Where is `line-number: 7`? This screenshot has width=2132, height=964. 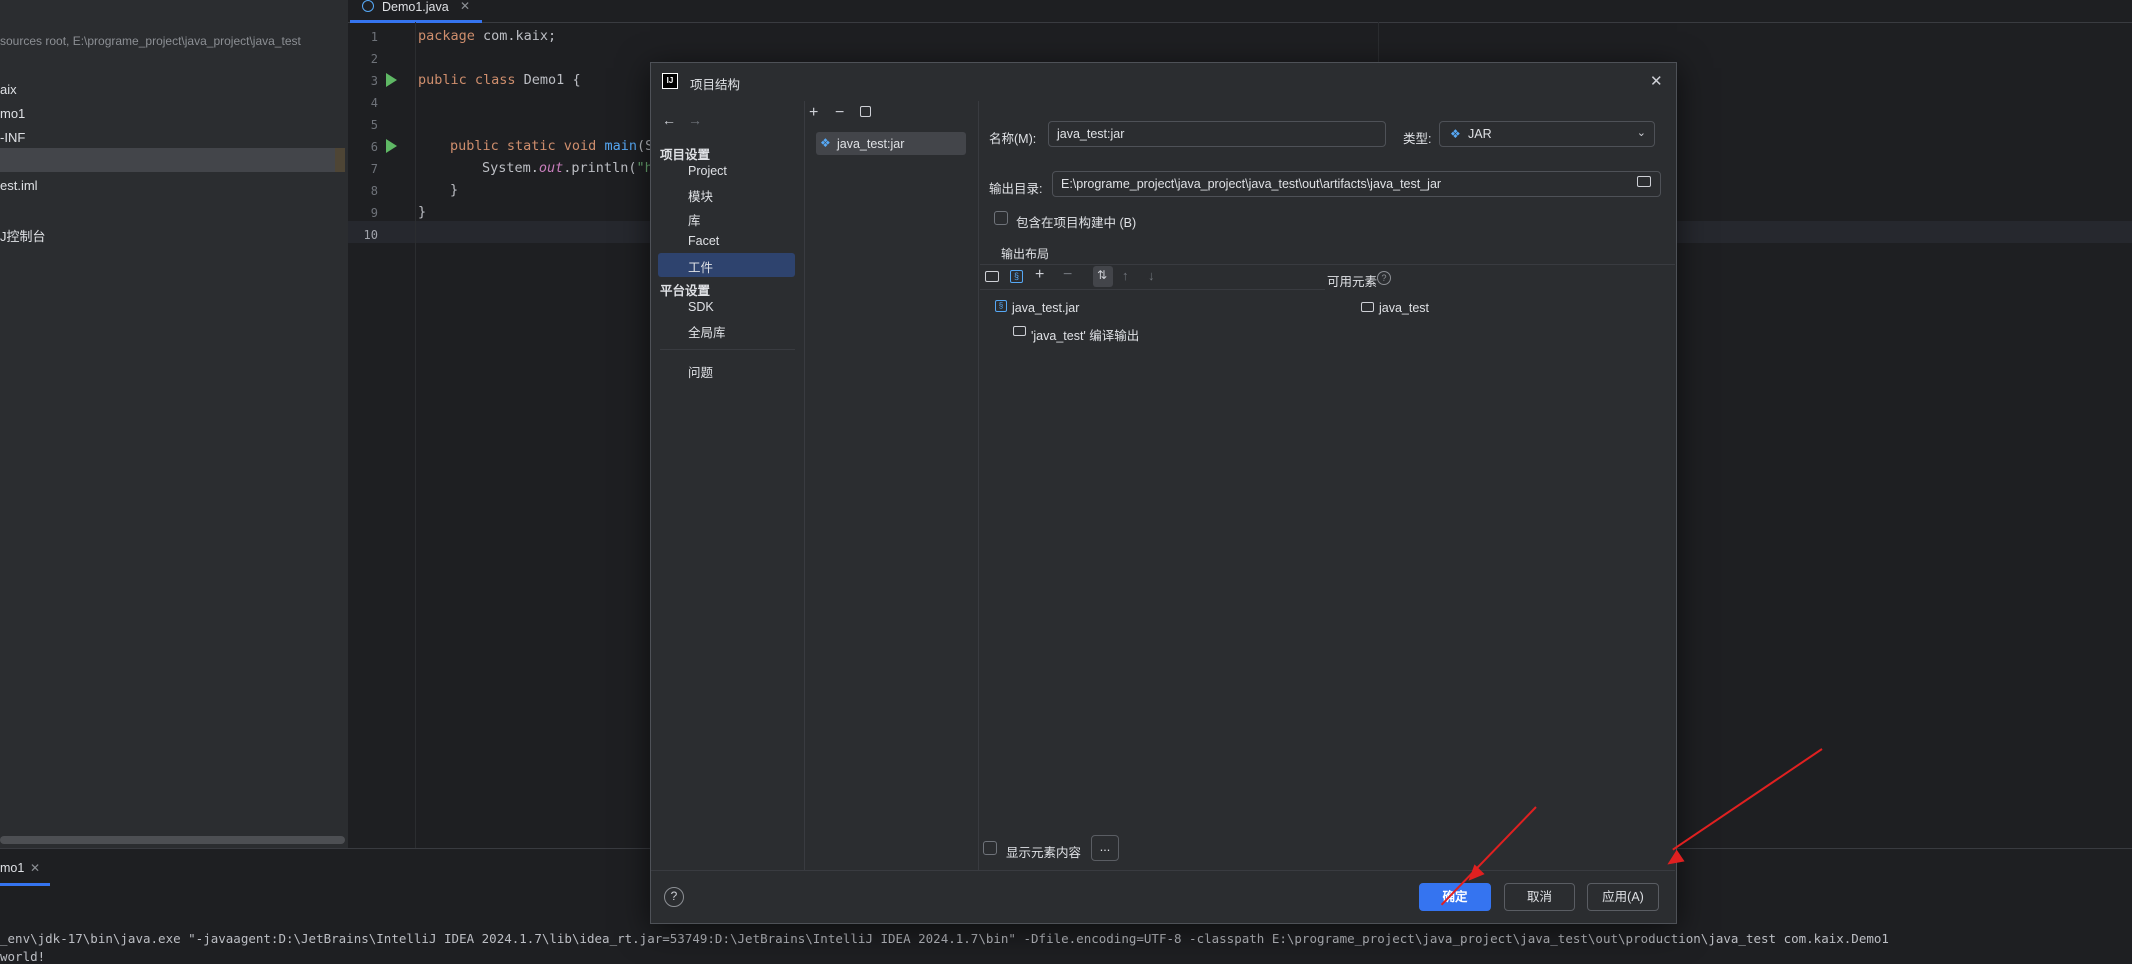
line-number: 7 is located at coordinates (374, 169).